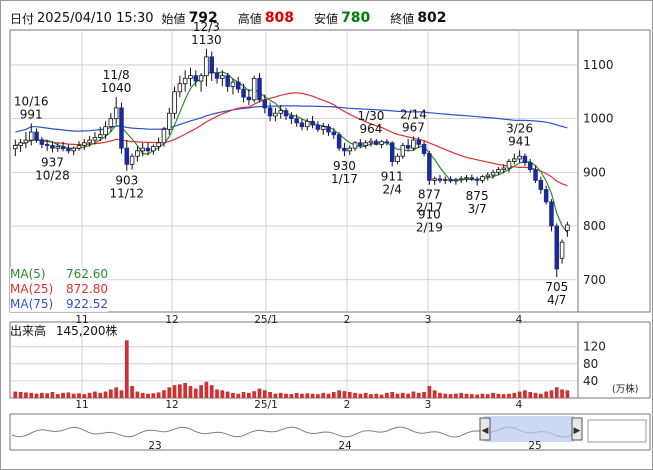  Describe the element at coordinates (590, 364) in the screenshot. I see `volume-tick-label: 80` at that location.